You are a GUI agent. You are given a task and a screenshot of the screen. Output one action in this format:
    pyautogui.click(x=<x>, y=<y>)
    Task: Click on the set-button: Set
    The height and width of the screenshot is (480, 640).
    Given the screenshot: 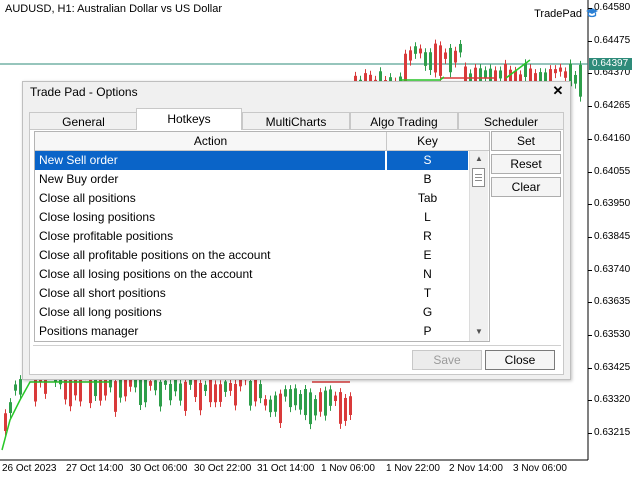 What is the action you would take?
    pyautogui.click(x=526, y=141)
    